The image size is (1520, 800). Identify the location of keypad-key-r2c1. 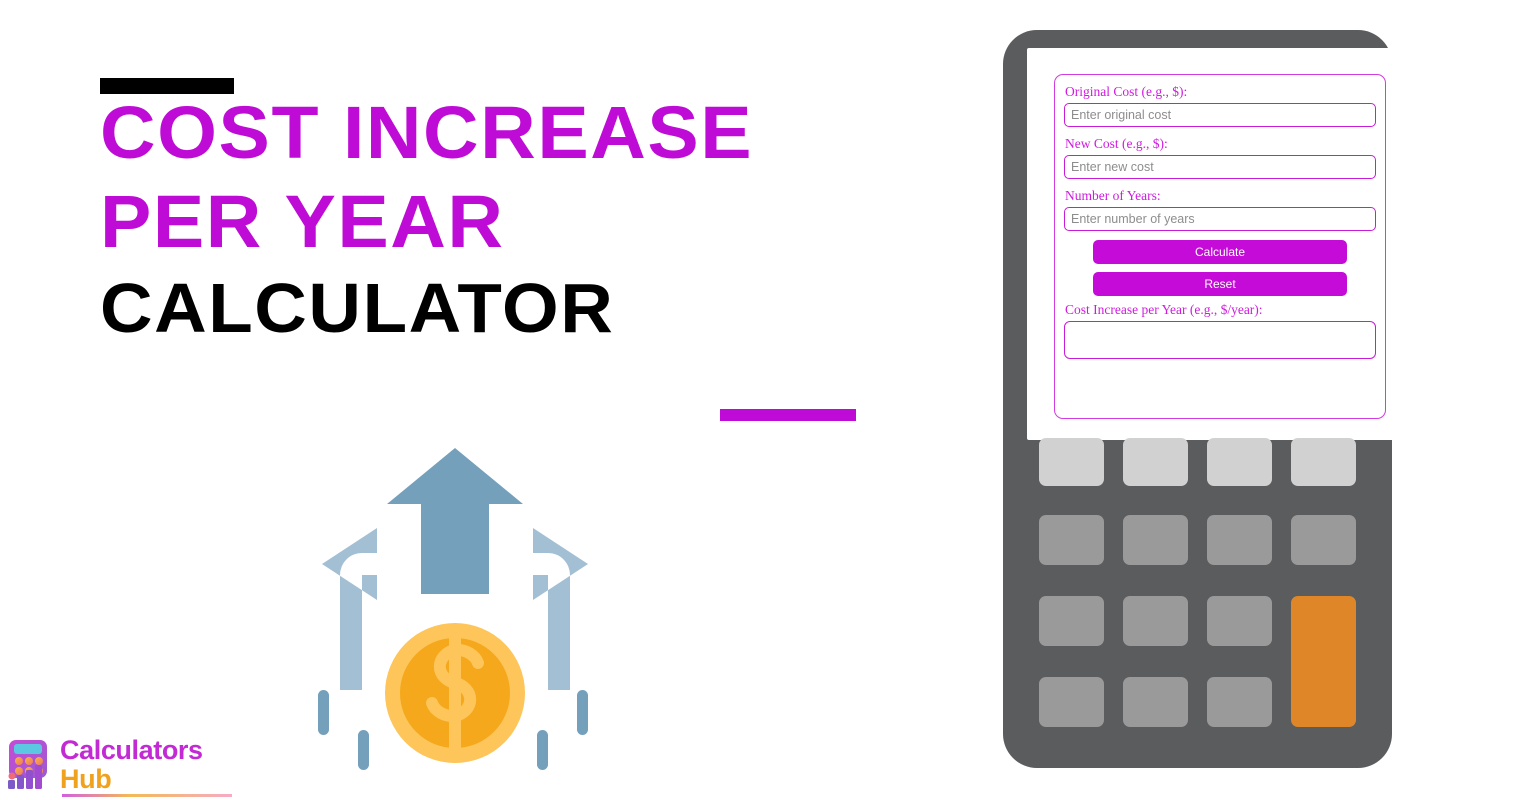
(1071, 540).